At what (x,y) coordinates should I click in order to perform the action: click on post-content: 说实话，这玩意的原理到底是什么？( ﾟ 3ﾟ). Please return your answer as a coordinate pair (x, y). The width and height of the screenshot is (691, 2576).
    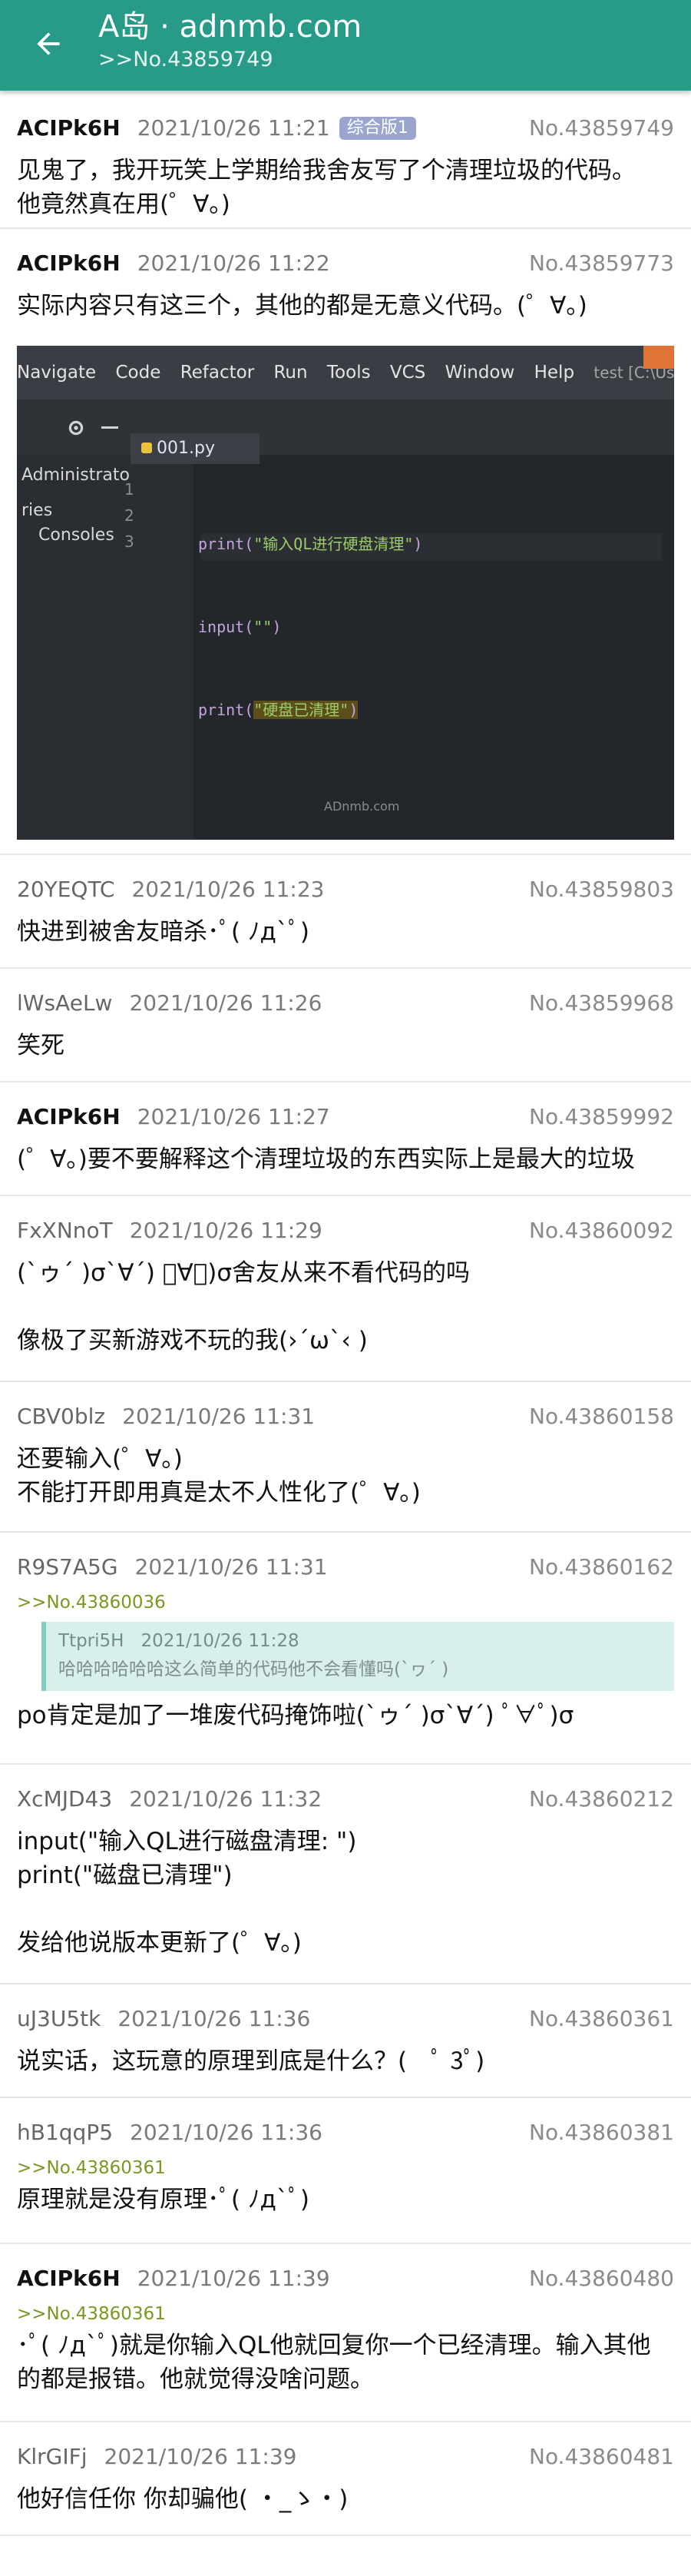
    Looking at the image, I should click on (345, 2061).